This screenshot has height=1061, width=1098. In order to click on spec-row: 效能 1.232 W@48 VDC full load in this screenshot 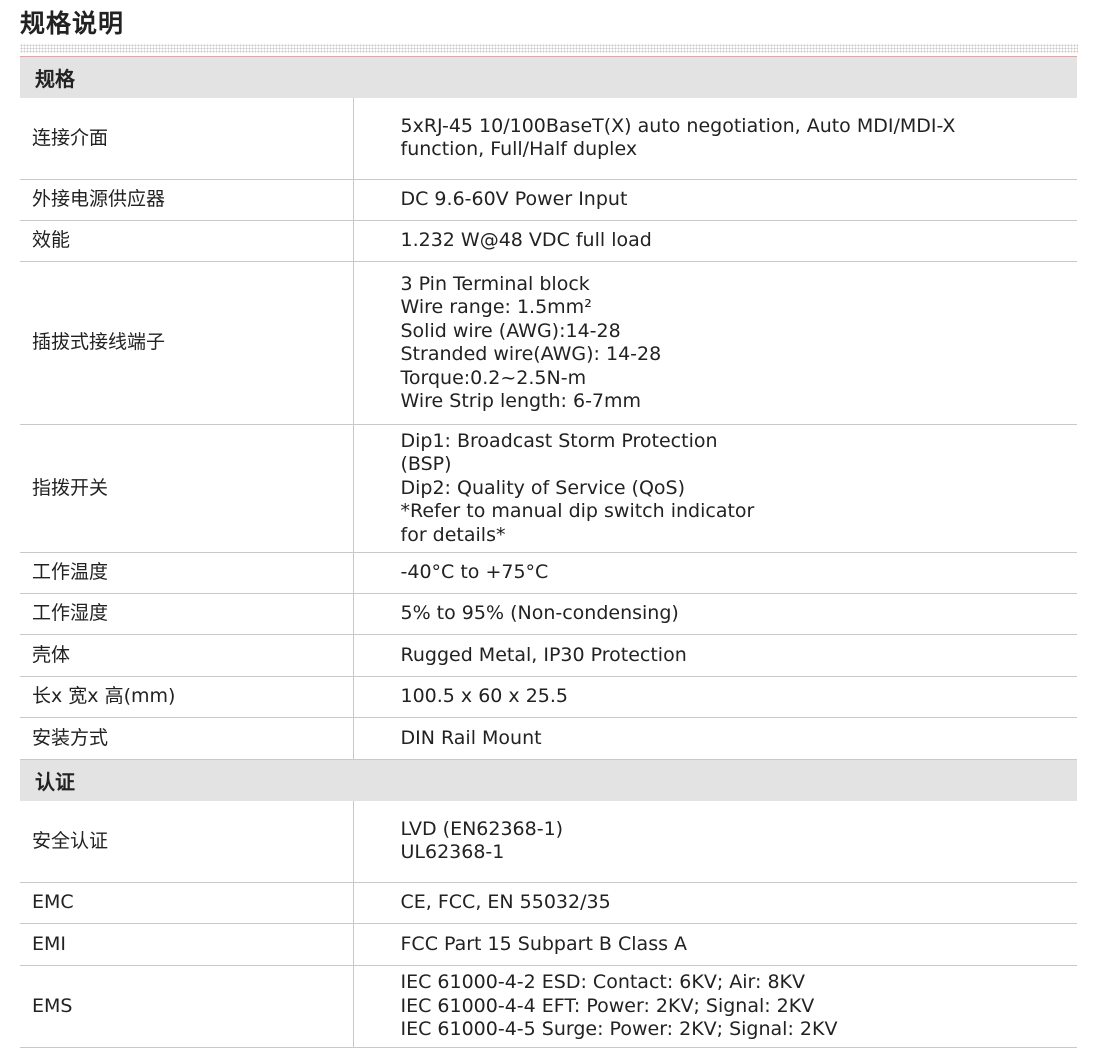, I will do `click(548, 241)`.